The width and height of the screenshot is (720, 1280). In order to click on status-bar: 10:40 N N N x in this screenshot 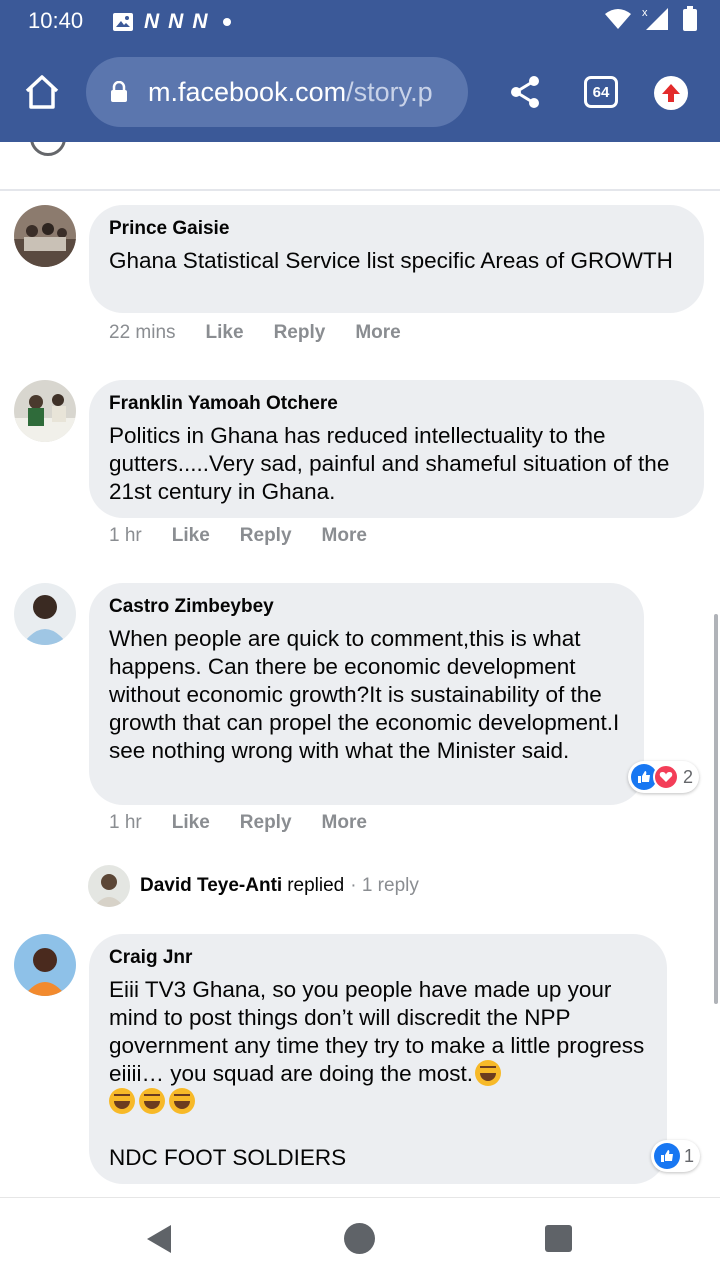, I will do `click(360, 21)`.